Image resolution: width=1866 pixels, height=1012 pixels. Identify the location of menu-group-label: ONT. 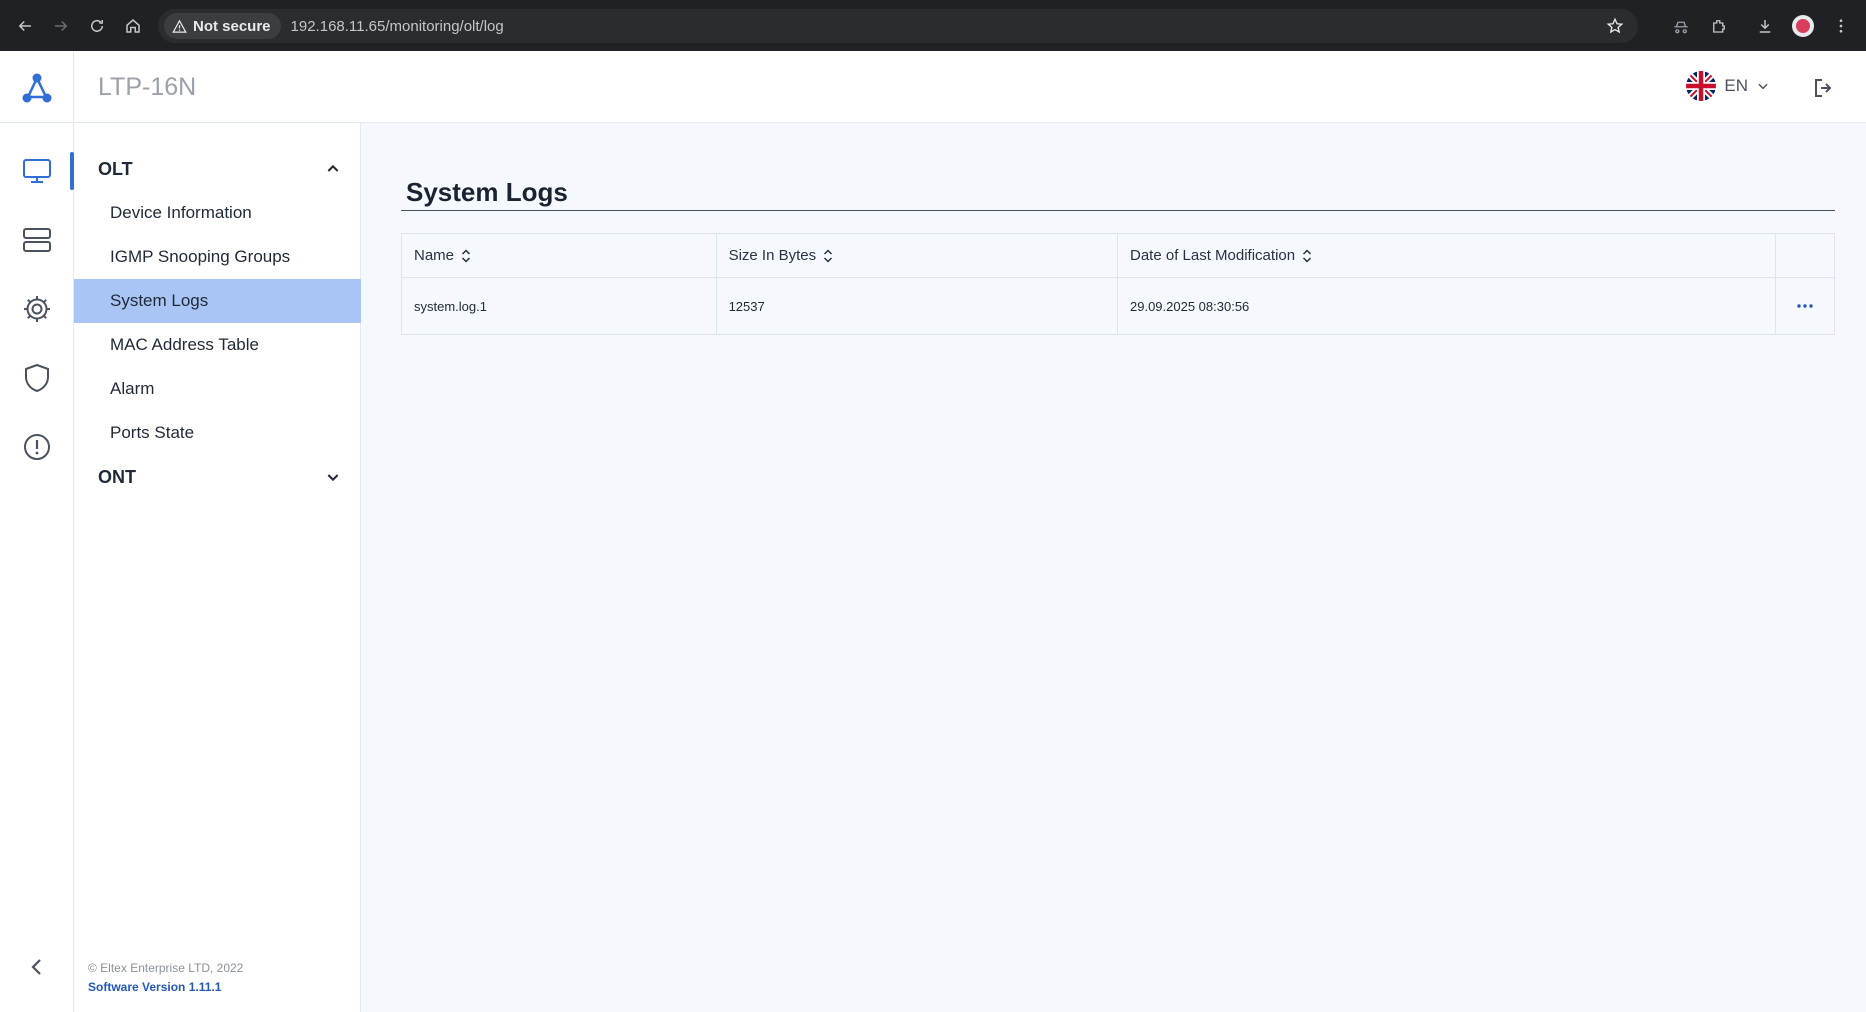
(117, 476).